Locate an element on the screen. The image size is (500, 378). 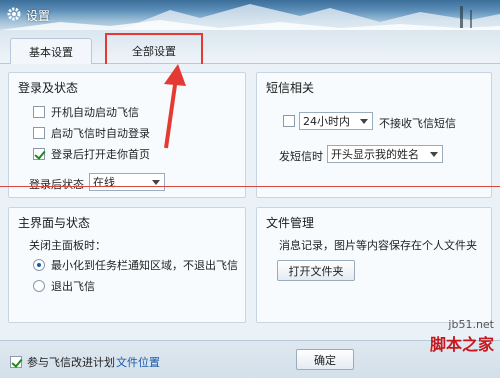
title-bar-scenery is located at coordinates (250, 17).